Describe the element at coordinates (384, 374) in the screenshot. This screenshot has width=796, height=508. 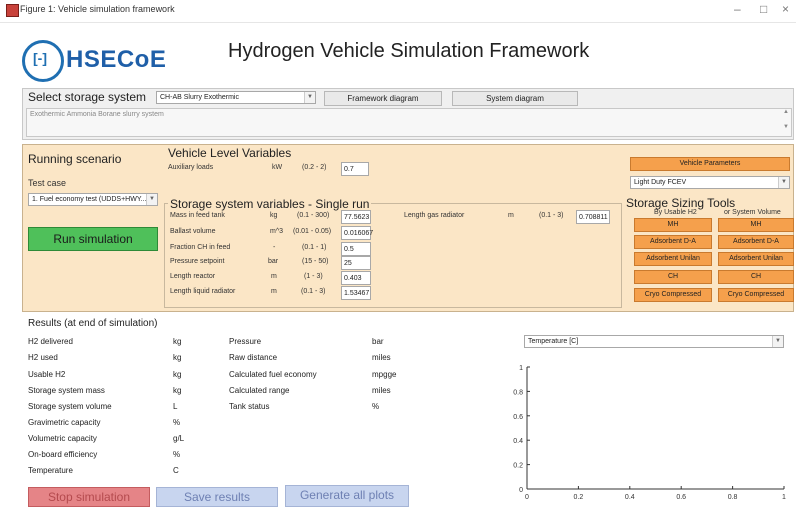
I see `result-right-unit-2: mpgge` at that location.